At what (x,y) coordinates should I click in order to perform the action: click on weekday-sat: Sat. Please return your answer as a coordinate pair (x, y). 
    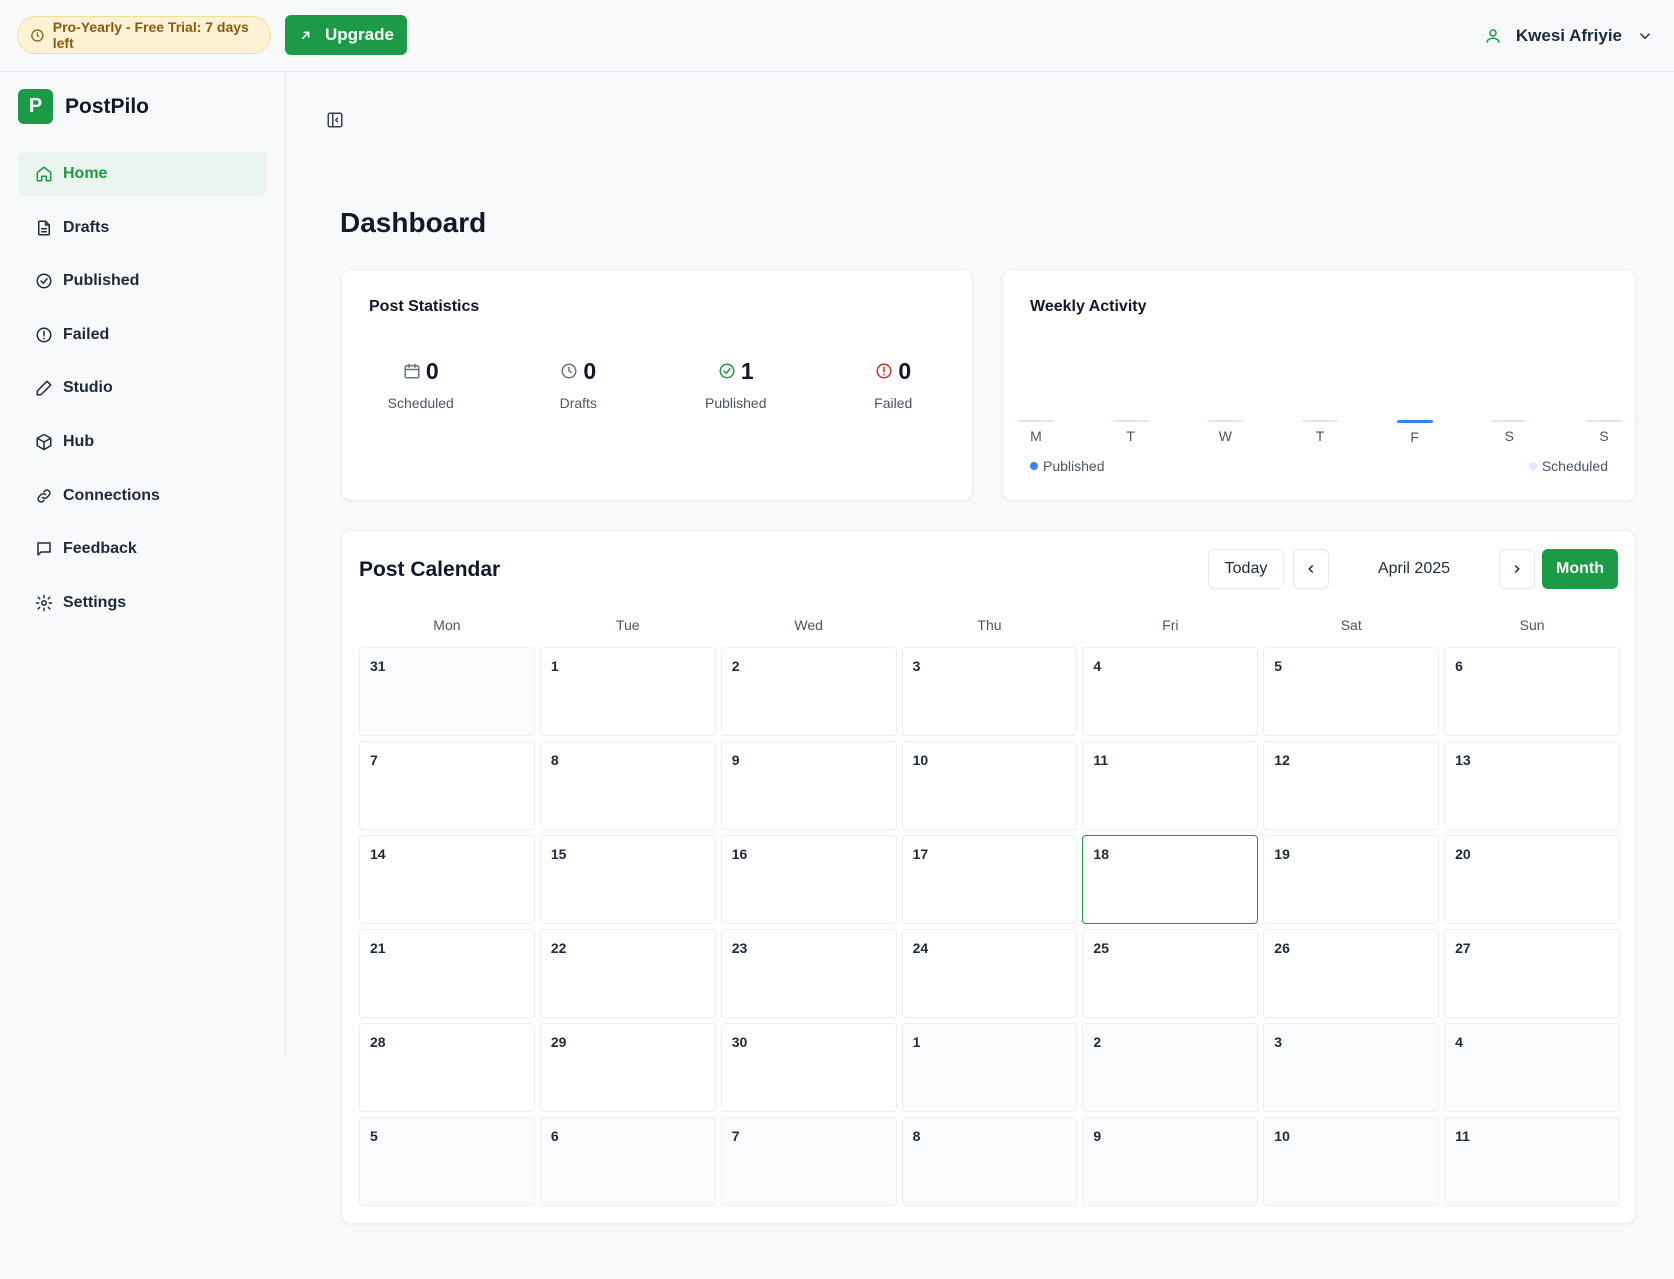
    Looking at the image, I should click on (1351, 625).